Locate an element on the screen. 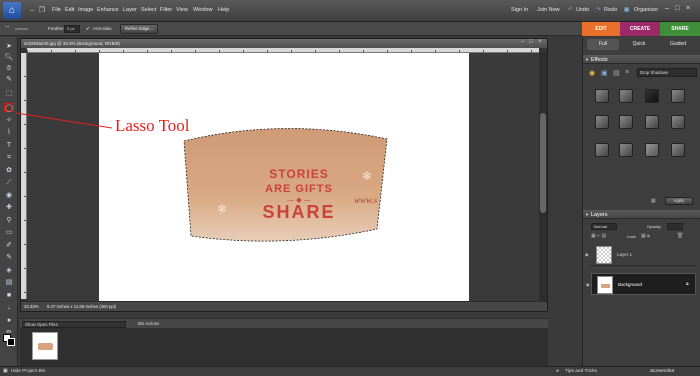  delete-layer-icon: 🗑︎ is located at coordinates (680, 236).